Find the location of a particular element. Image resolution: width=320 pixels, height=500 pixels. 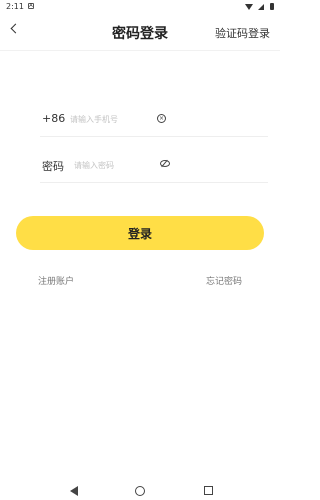

clear-circle-icon: × is located at coordinates (161, 118).